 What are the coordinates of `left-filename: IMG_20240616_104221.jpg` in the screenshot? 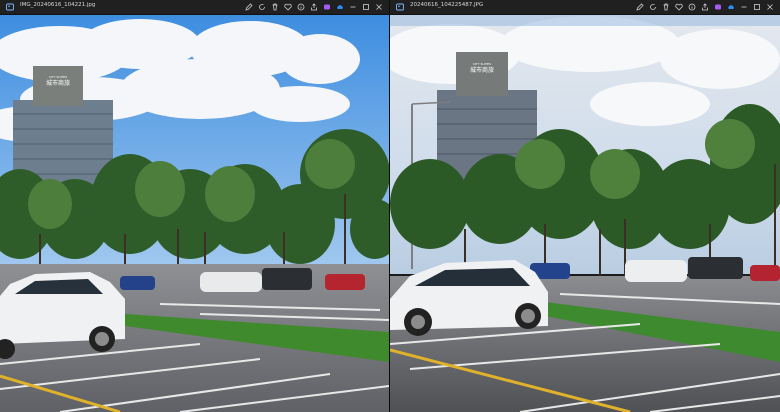 It's located at (58, 5).